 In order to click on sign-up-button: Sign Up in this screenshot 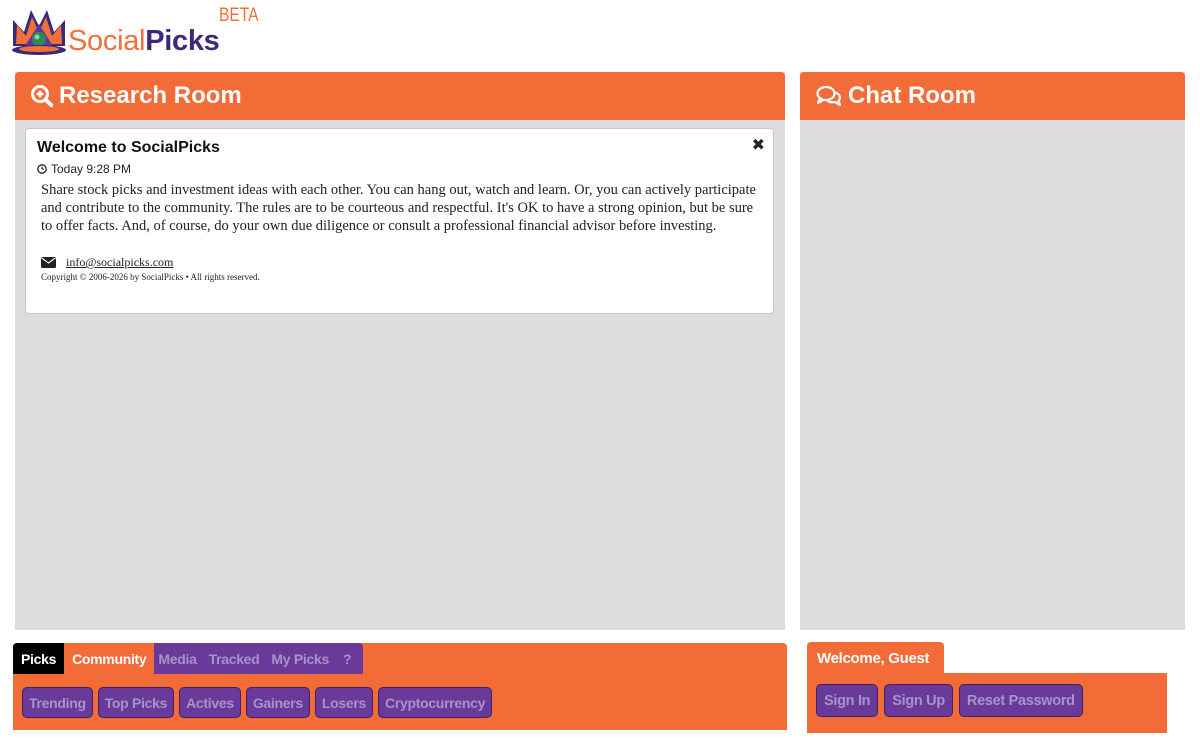, I will do `click(918, 700)`.